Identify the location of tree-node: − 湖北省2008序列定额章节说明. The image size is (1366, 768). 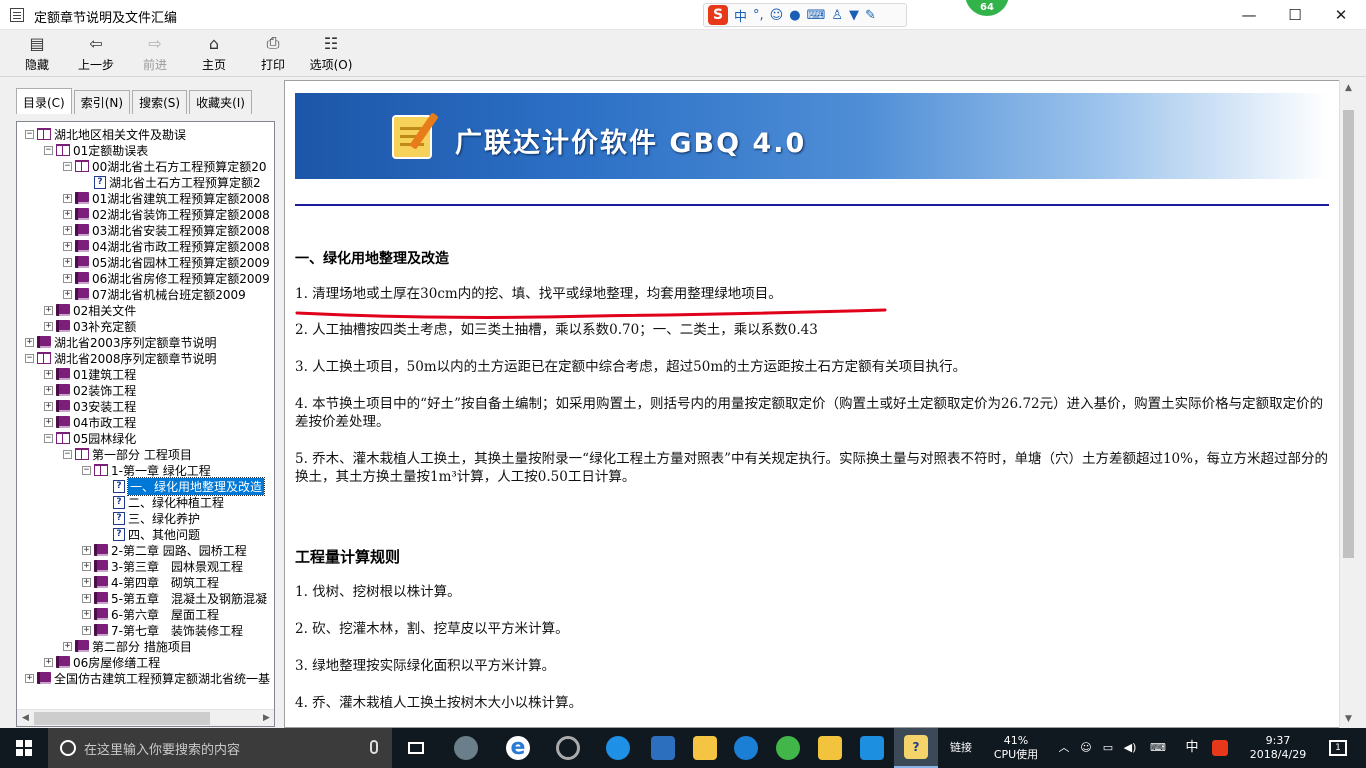
(121, 358).